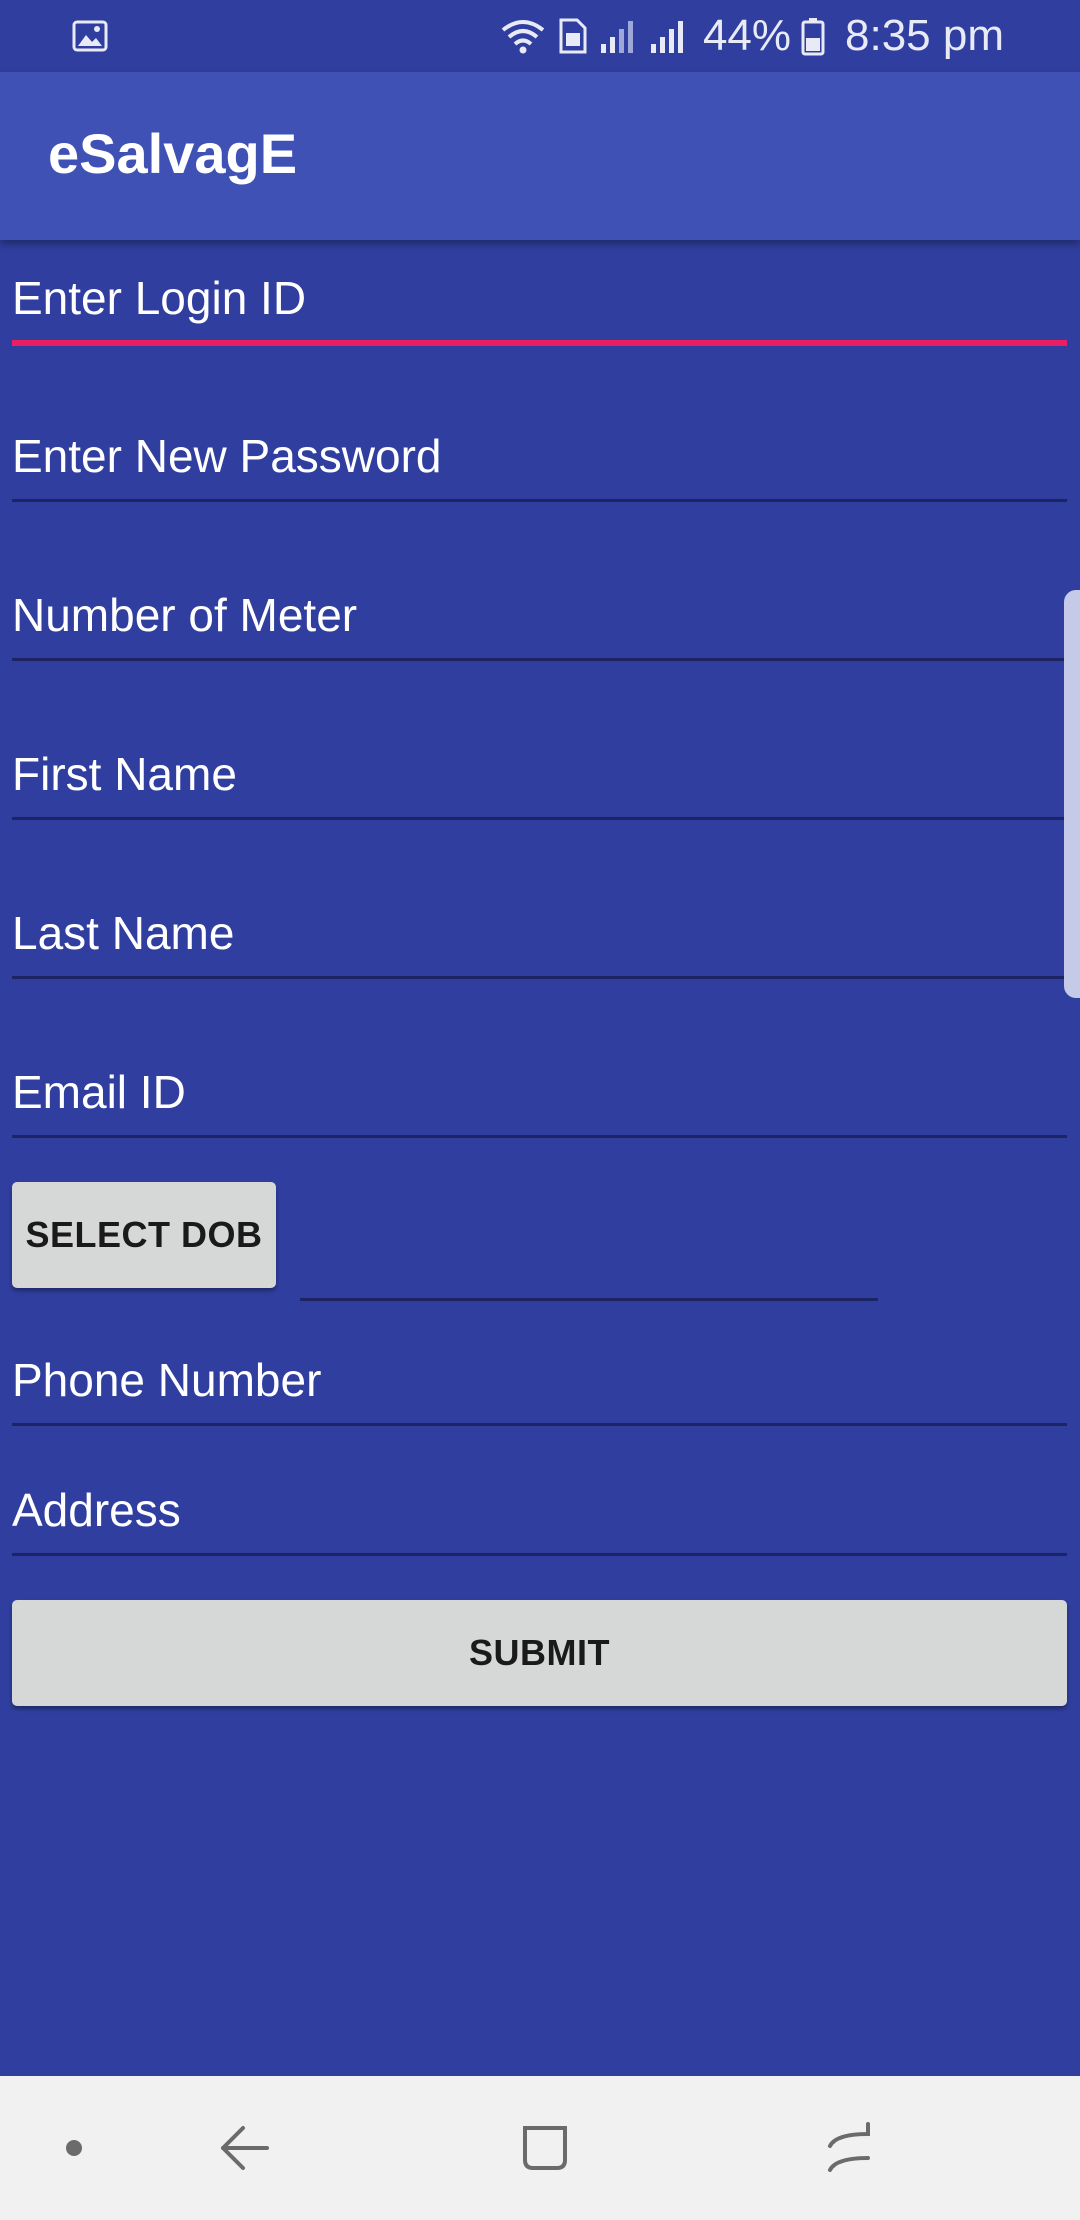  Describe the element at coordinates (540, 156) in the screenshot. I see `app-bar: eSalvagE` at that location.